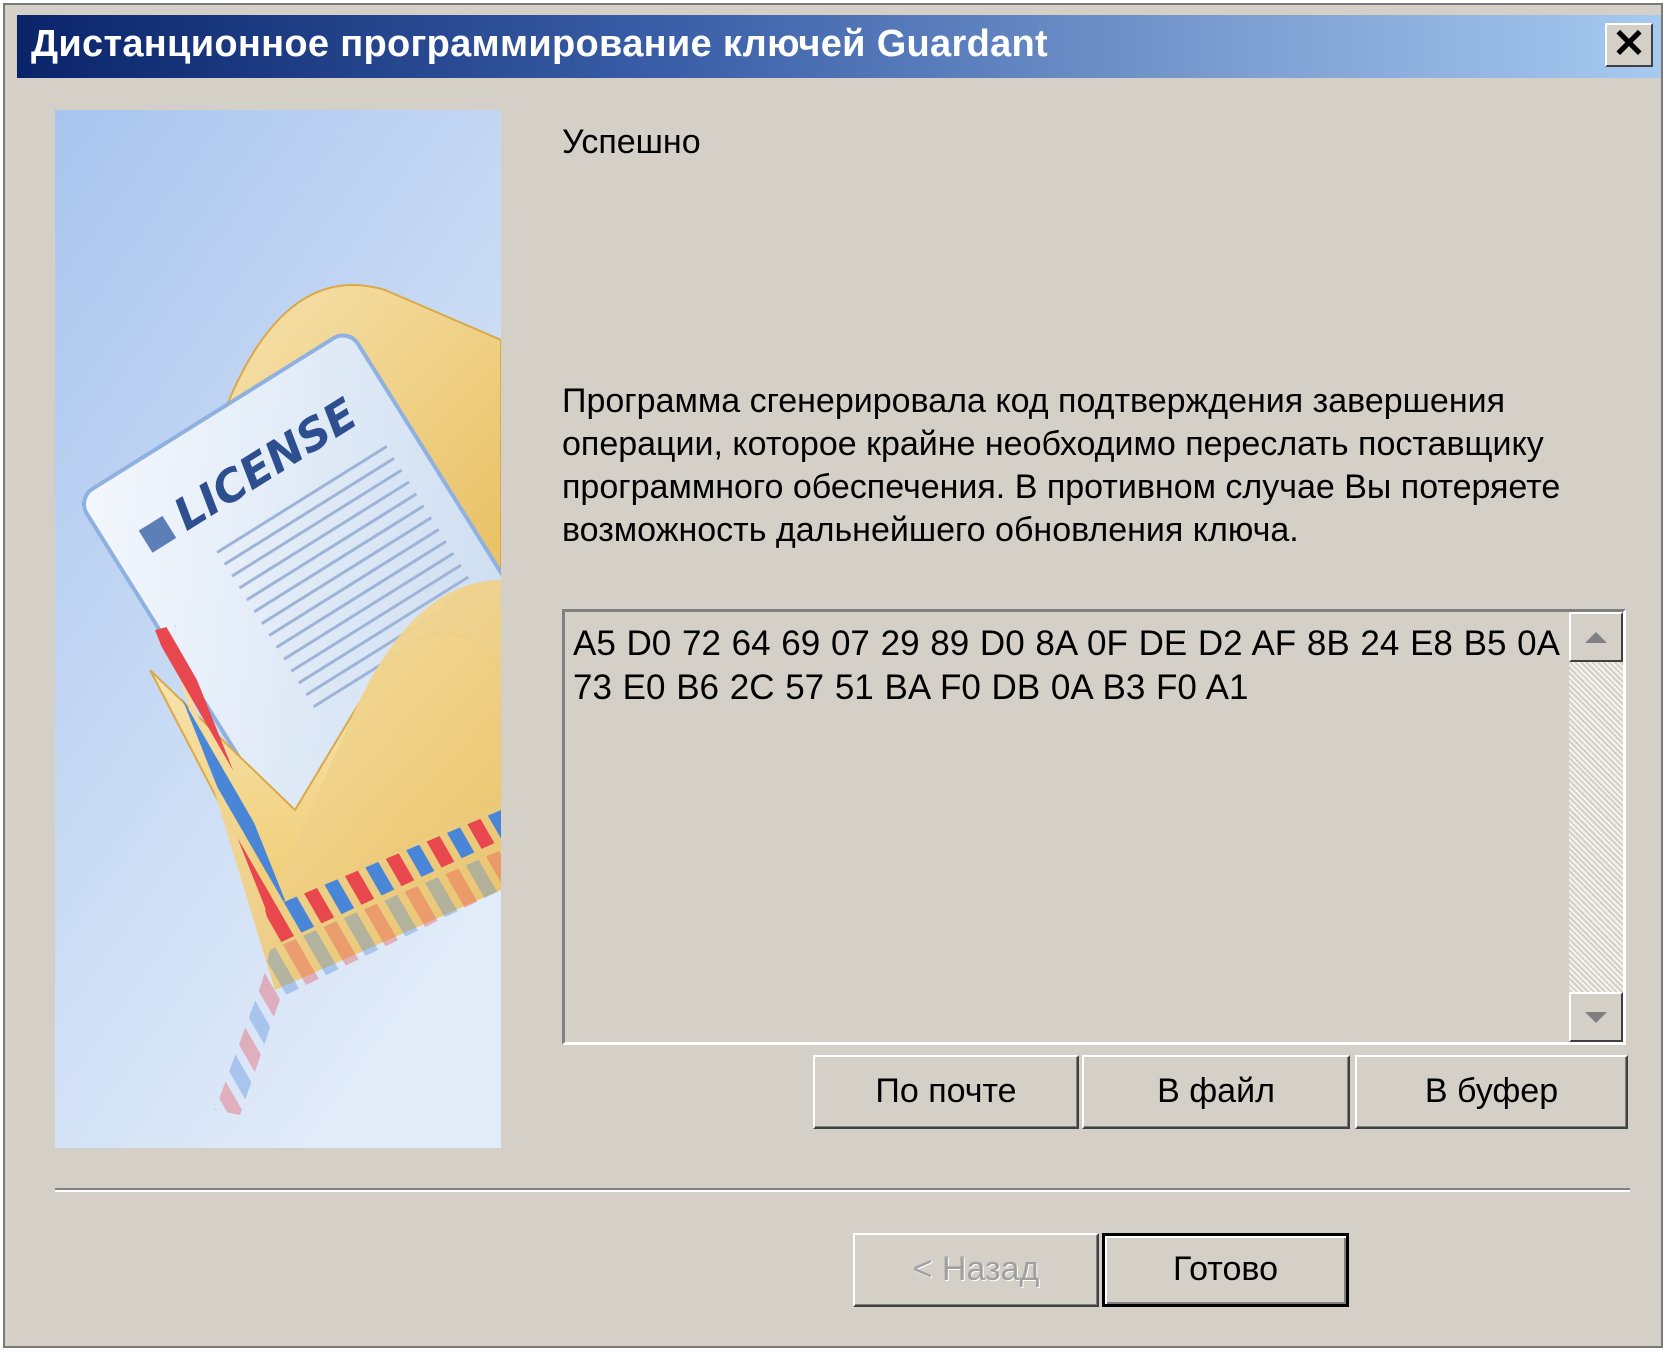 The image size is (1666, 1354). What do you see at coordinates (1491, 1092) in the screenshot?
I see `copy-to-clipboard-button: В буфер` at bounding box center [1491, 1092].